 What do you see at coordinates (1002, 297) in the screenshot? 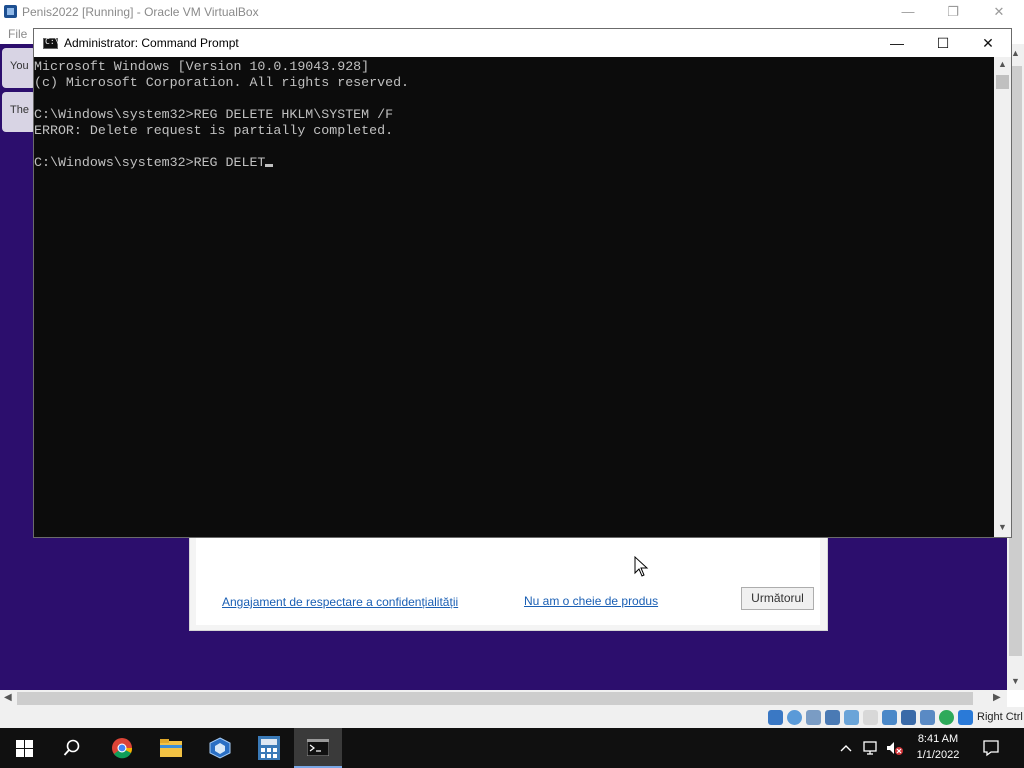
I see `cmd-scrollbar: ▲ ▼` at bounding box center [1002, 297].